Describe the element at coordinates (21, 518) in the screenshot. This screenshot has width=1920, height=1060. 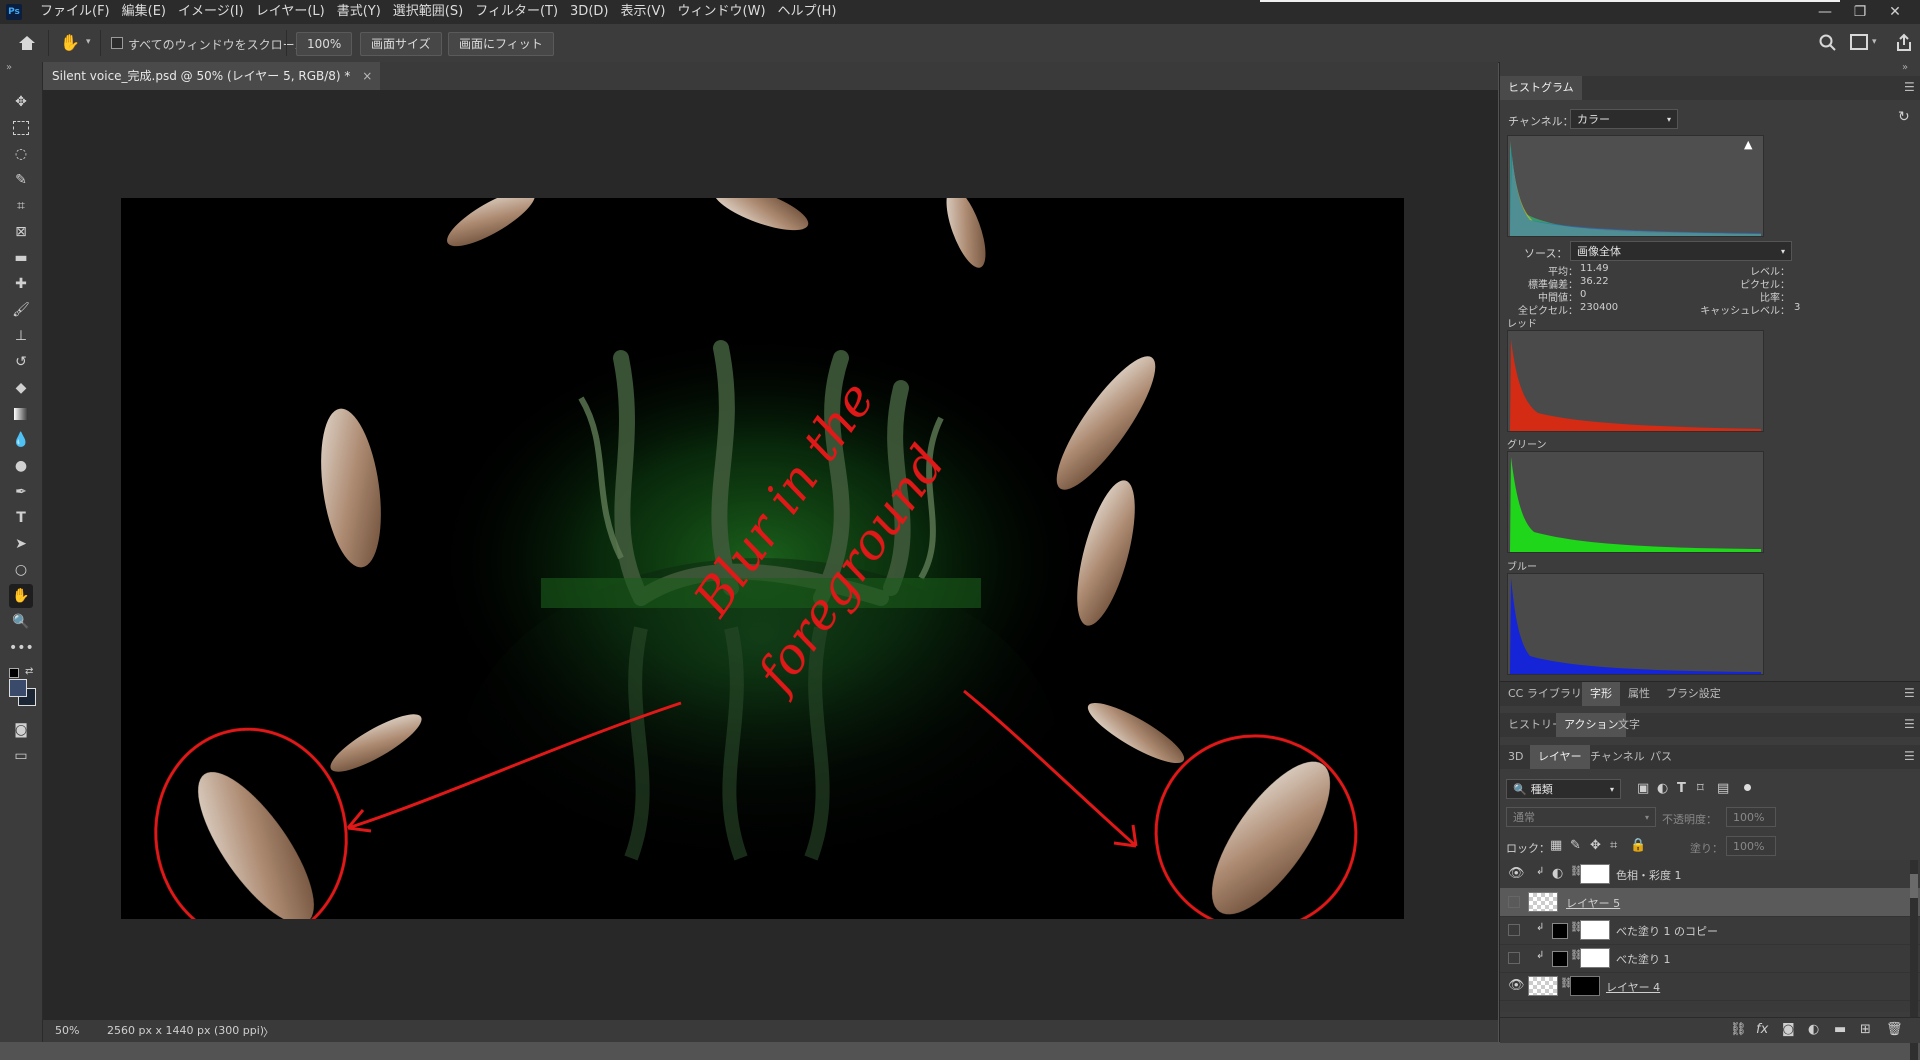
I see `type-tool-icon: T` at that location.